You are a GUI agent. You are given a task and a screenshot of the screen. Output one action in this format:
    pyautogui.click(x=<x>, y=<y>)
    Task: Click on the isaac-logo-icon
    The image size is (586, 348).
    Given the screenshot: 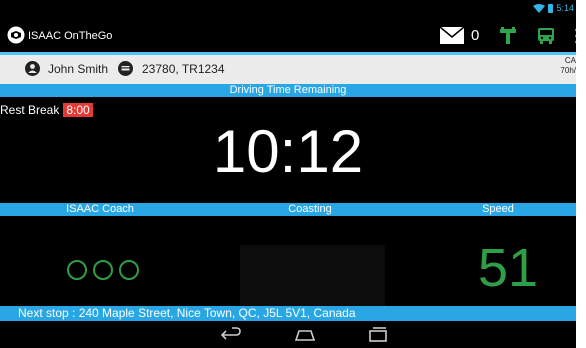 What is the action you would take?
    pyautogui.click(x=16, y=35)
    